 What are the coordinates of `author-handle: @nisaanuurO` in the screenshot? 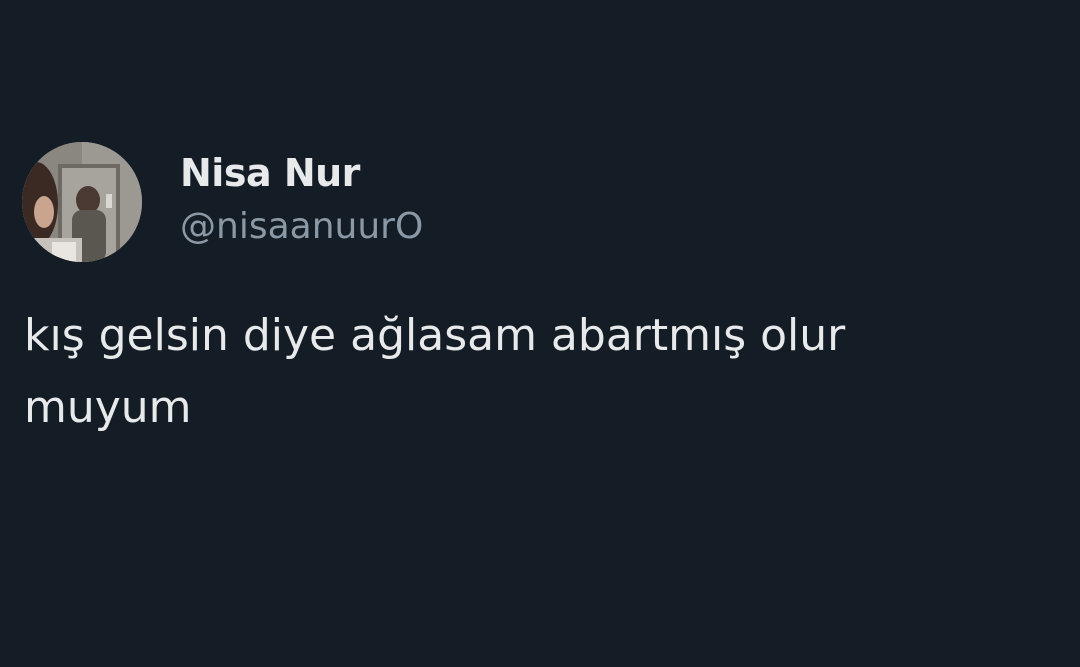 It's located at (301, 227).